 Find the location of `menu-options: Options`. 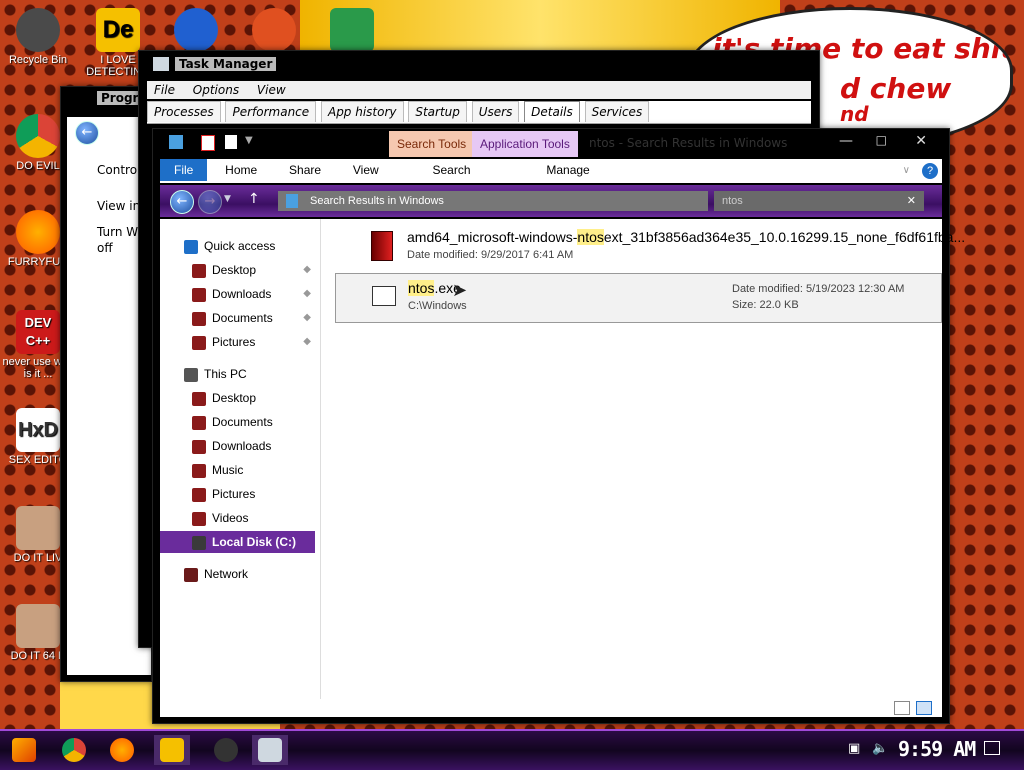

menu-options: Options is located at coordinates (216, 90).